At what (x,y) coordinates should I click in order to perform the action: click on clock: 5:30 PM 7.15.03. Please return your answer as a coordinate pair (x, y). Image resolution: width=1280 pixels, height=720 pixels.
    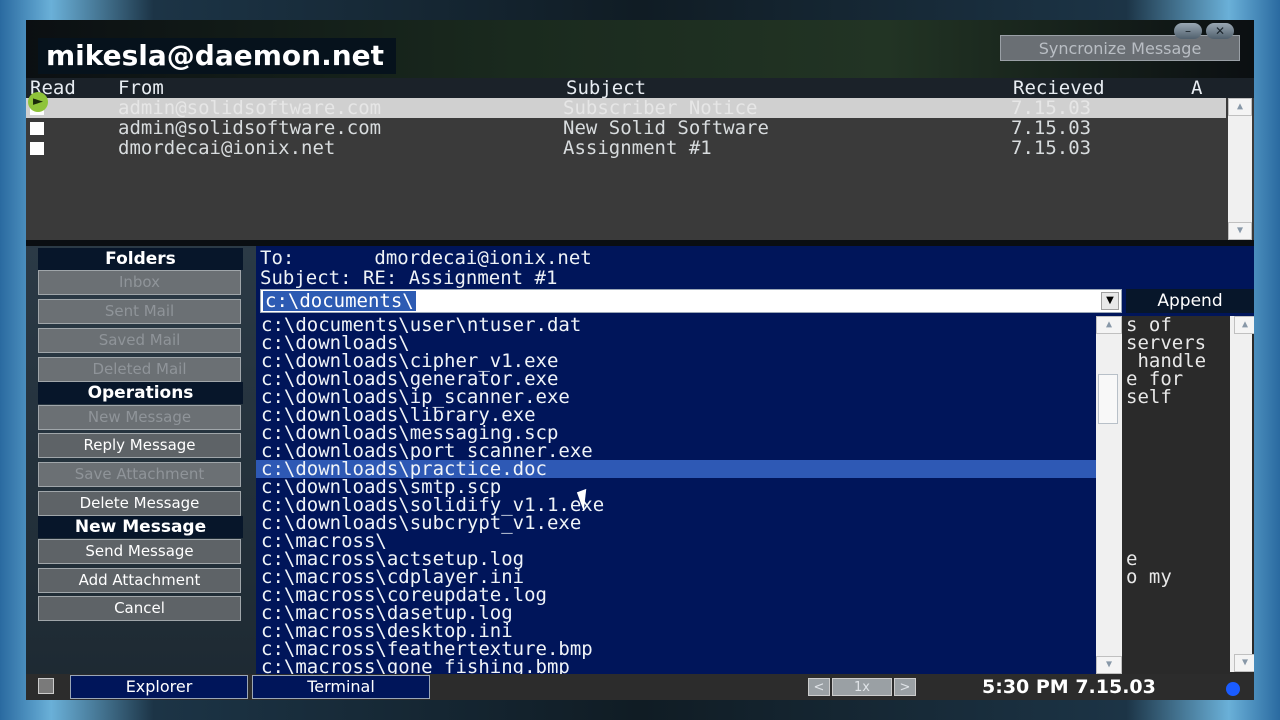
    Looking at the image, I should click on (1069, 687).